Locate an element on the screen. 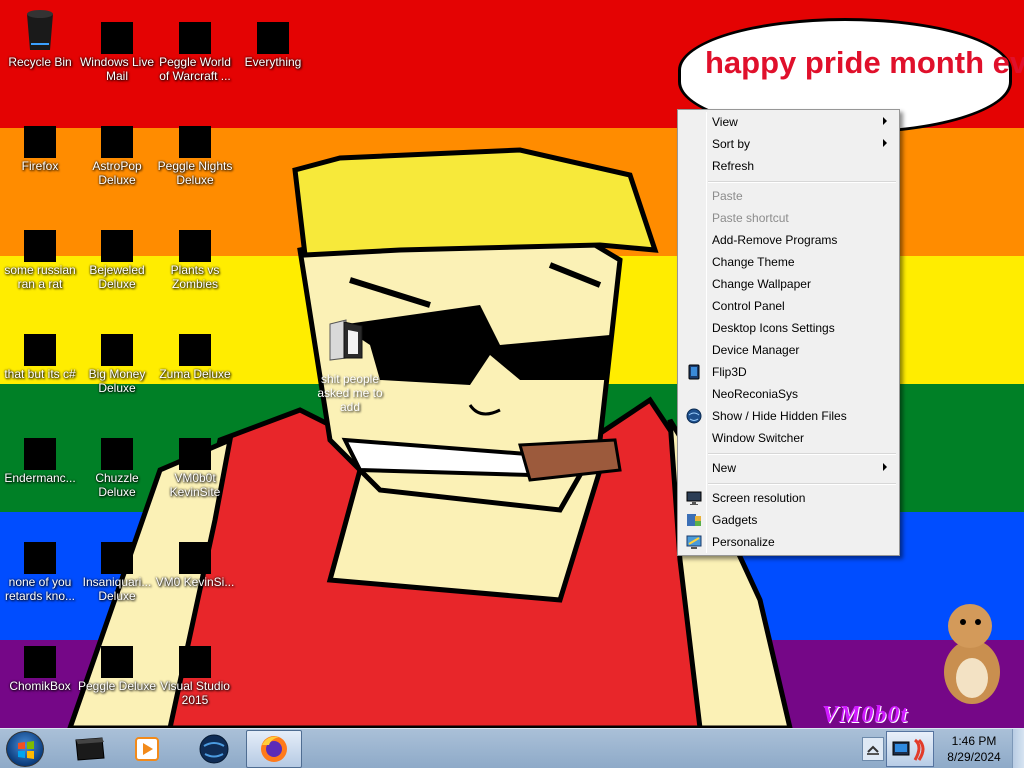  icon-label: Peggle Nights Deluxe is located at coordinates (195, 173).